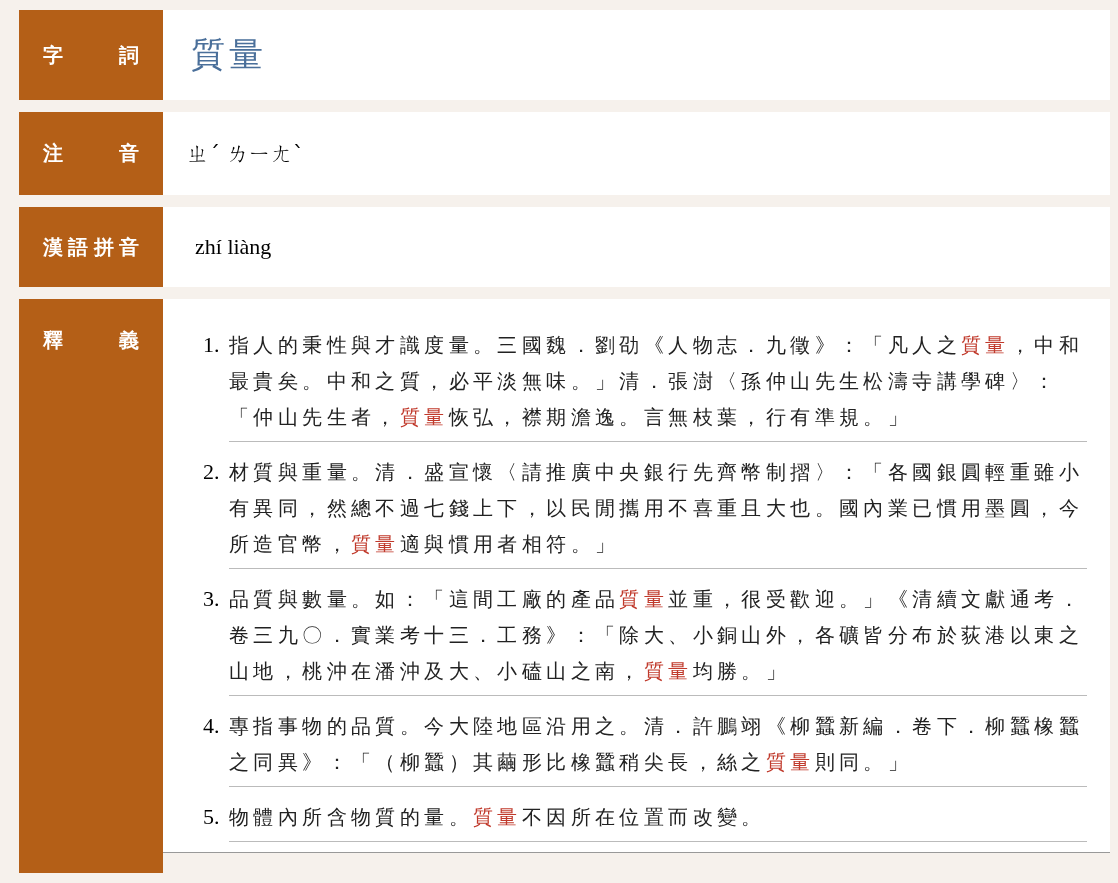 Image resolution: width=1118 pixels, height=883 pixels. What do you see at coordinates (211, 817) in the screenshot?
I see `item-number: 5.` at bounding box center [211, 817].